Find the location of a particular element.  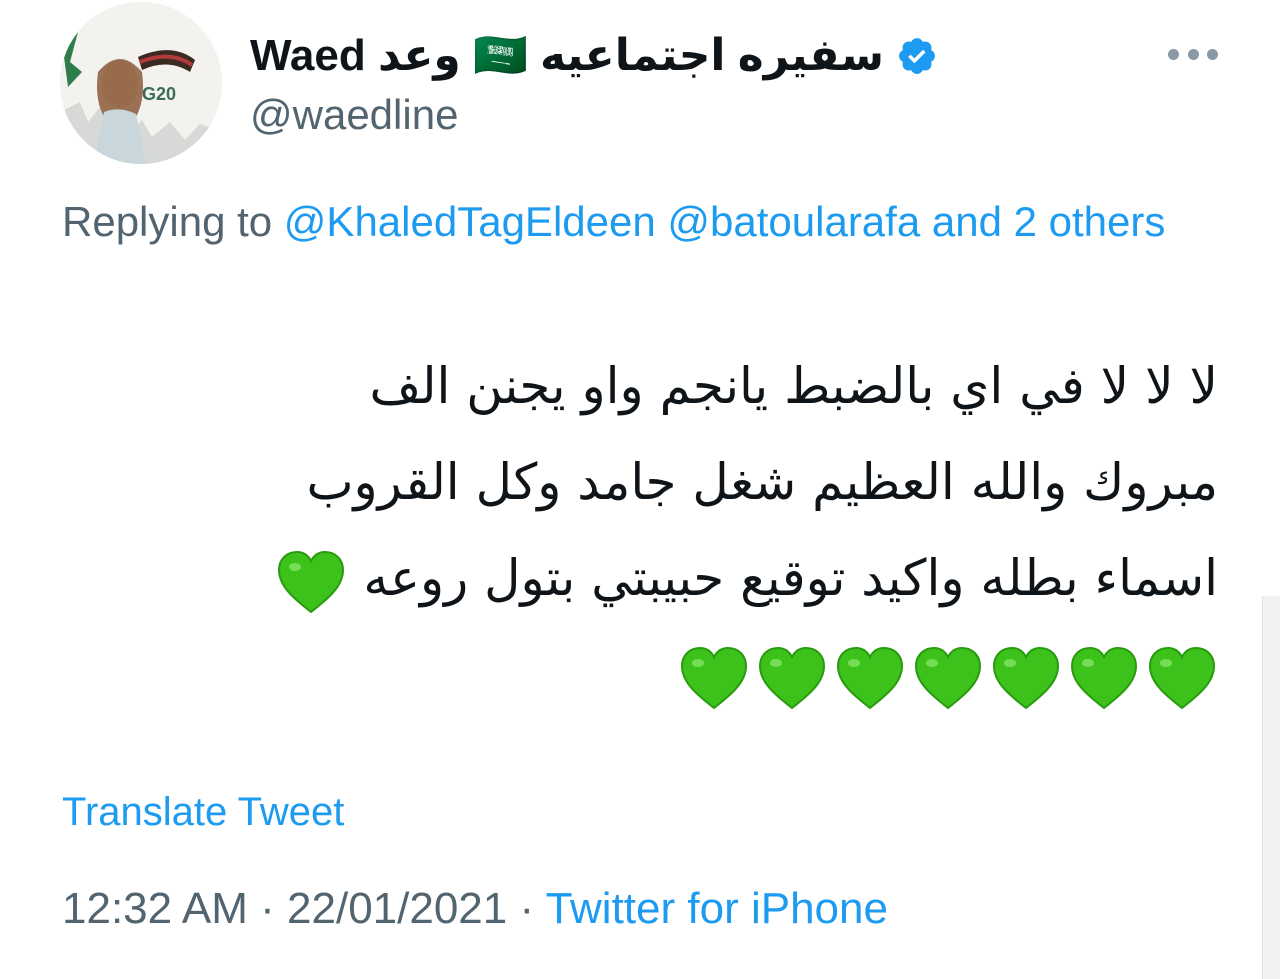

tweet-line-with-heart: اسماء بطله واكيد توقيع حبيبتي بتول روعه is located at coordinates (640, 578).